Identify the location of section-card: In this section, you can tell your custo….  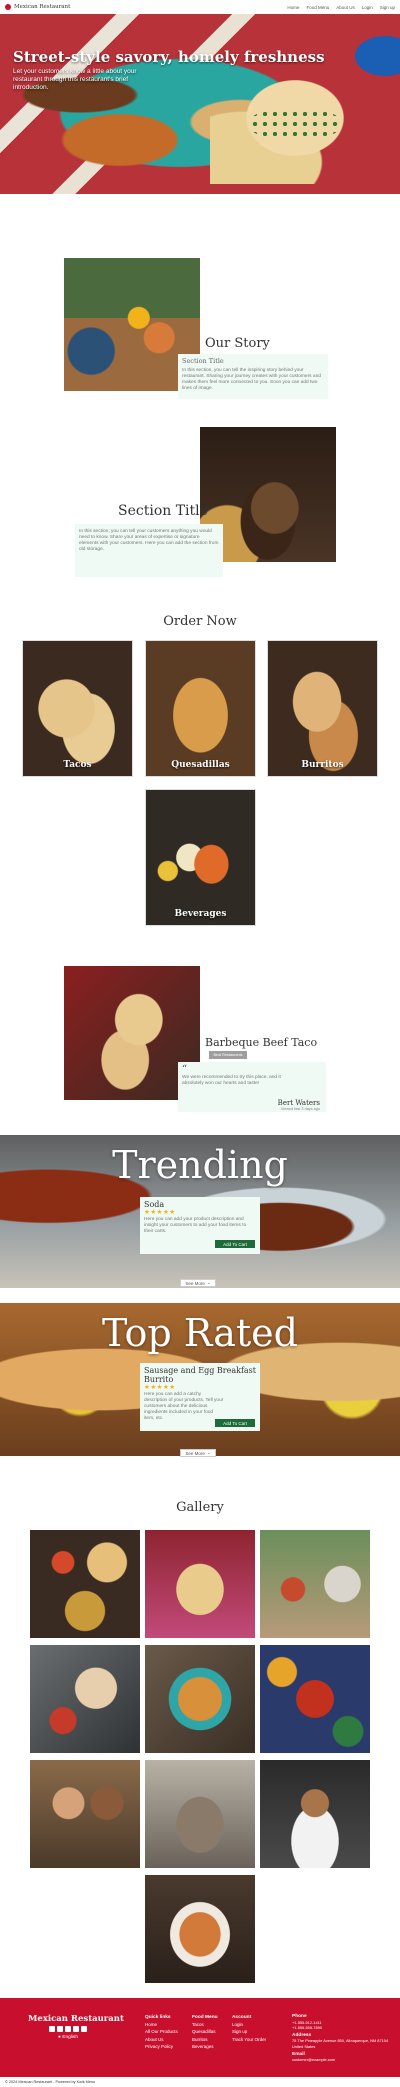
(149, 550).